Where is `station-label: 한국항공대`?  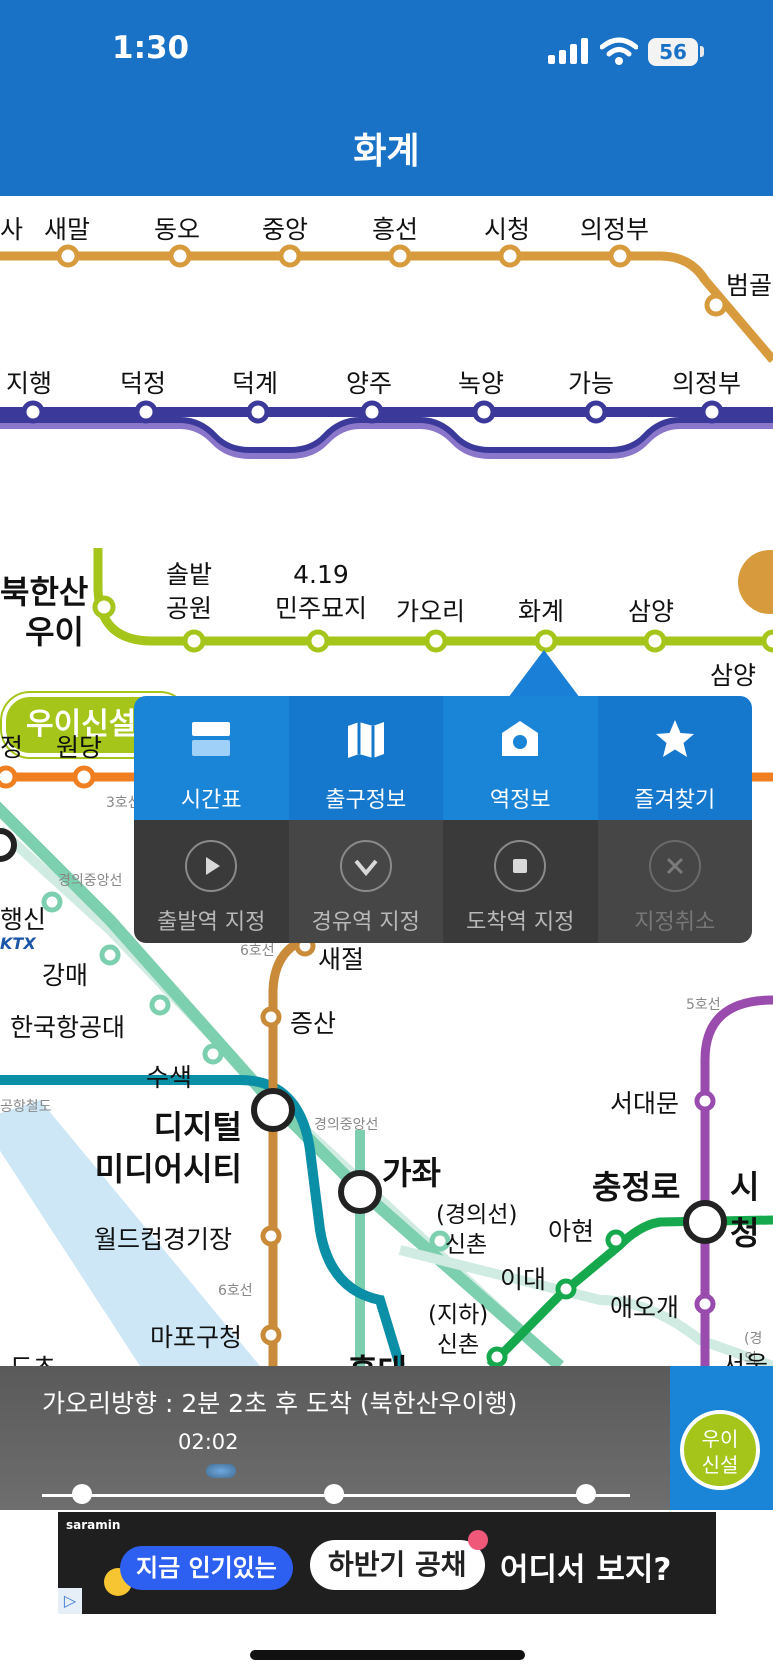 station-label: 한국항공대 is located at coordinates (67, 1026).